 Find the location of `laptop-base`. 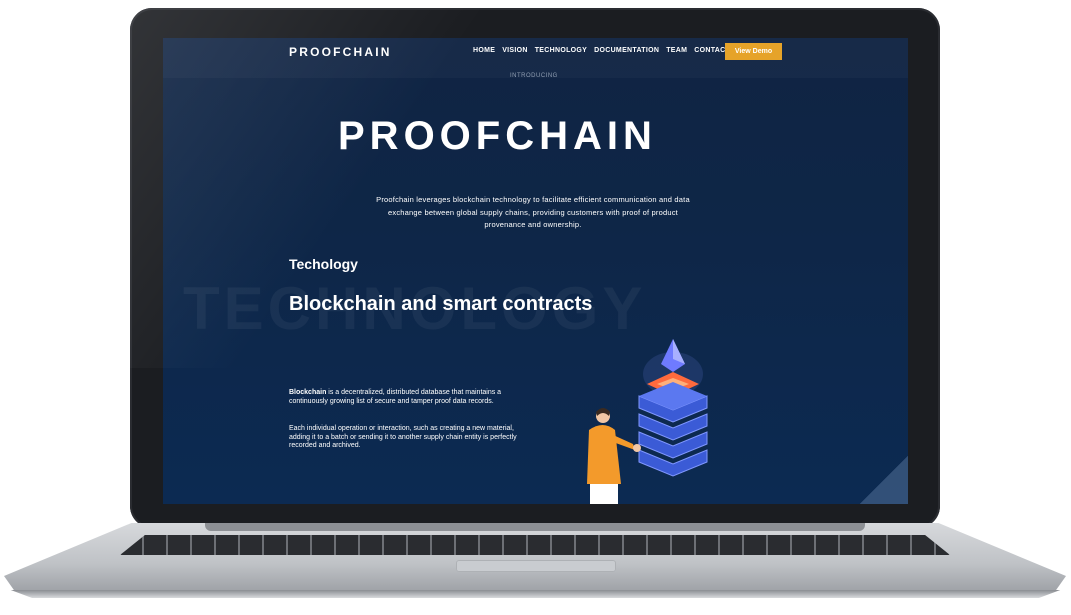

laptop-base is located at coordinates (535, 557).